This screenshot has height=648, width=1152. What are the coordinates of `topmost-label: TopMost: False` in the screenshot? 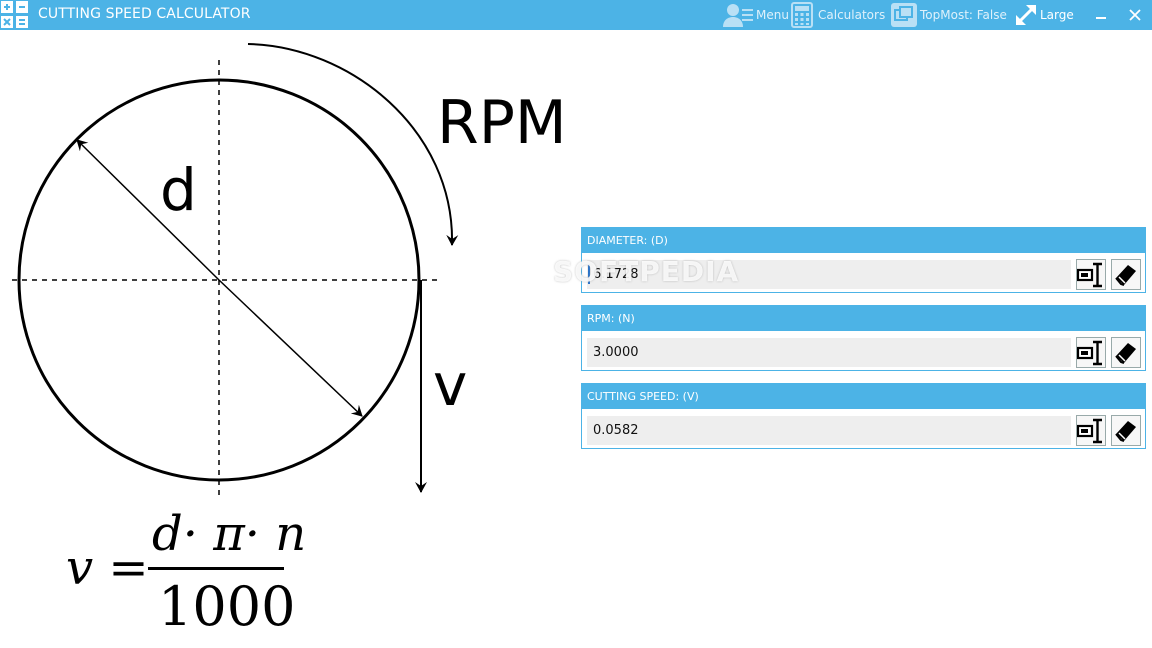 It's located at (963, 15).